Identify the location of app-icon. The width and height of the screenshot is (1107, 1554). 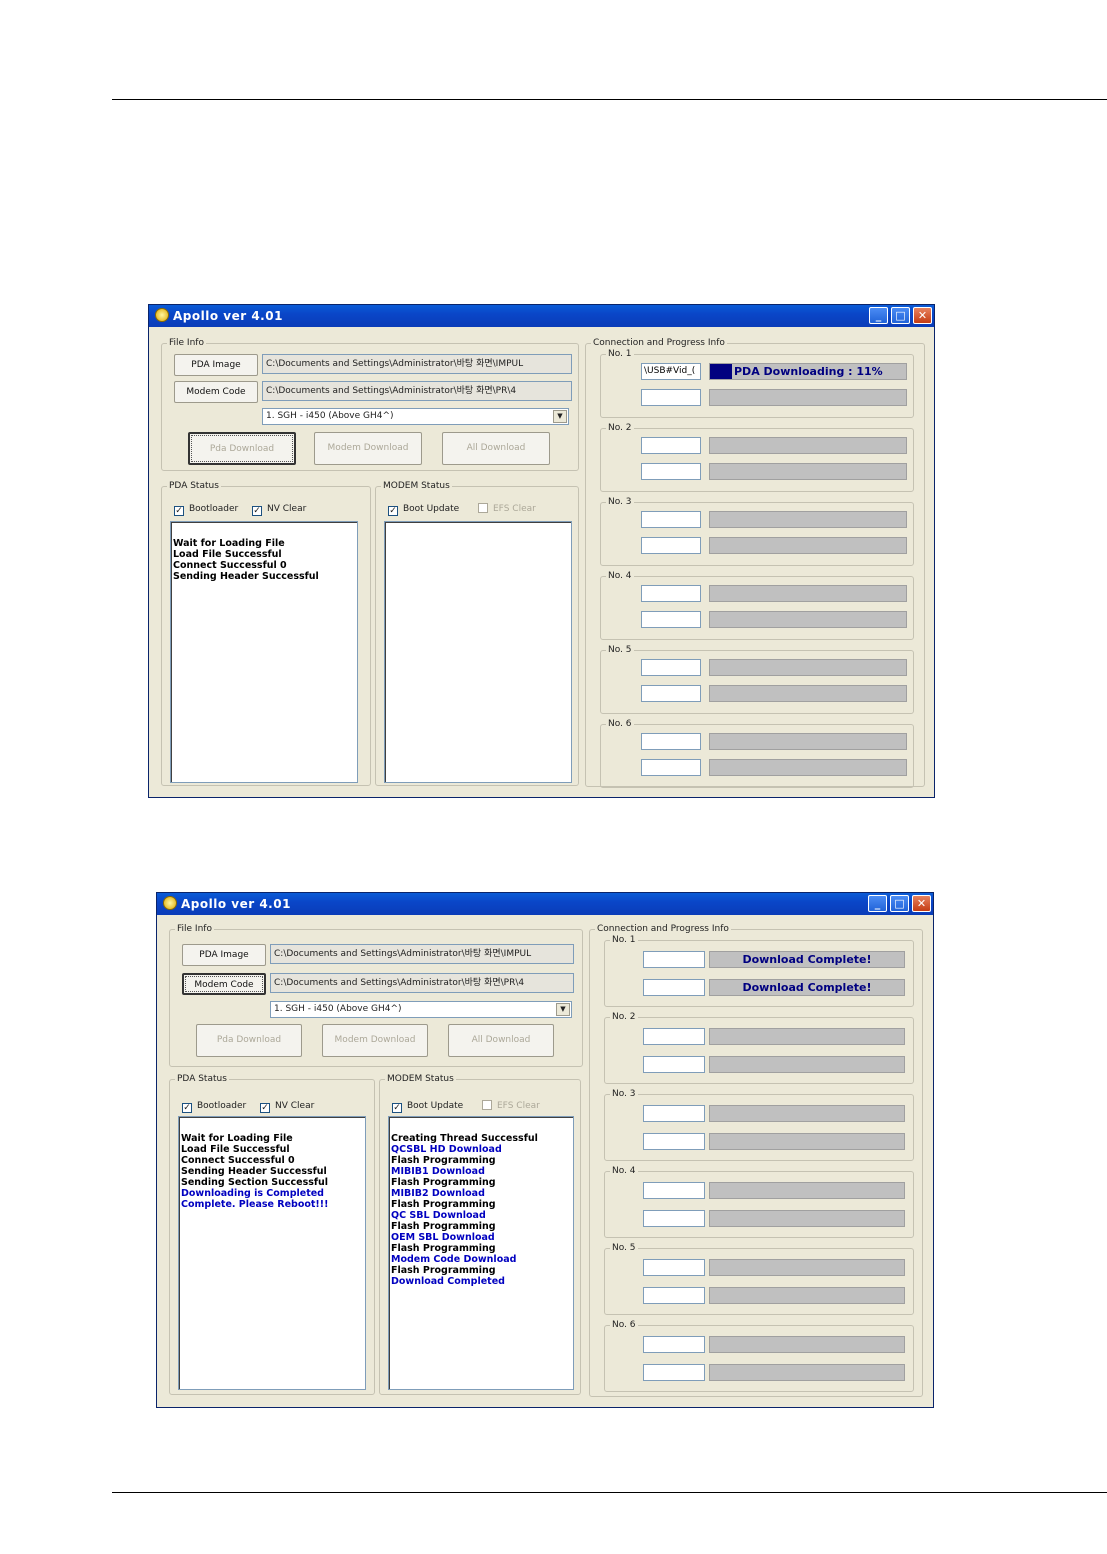
(162, 315).